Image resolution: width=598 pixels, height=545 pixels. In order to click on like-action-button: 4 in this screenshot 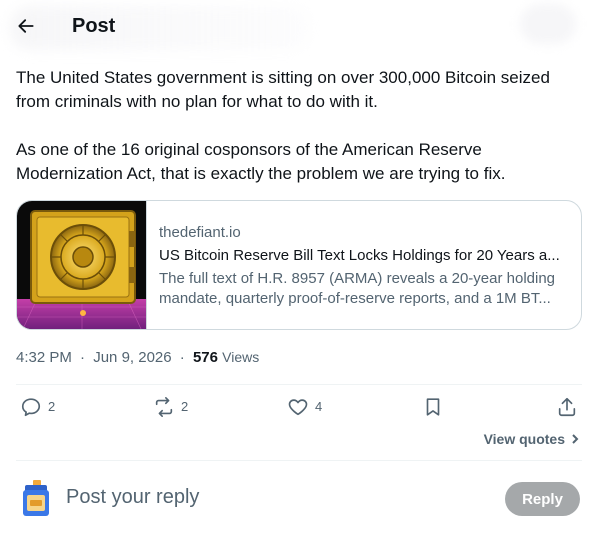, I will do `click(304, 407)`.